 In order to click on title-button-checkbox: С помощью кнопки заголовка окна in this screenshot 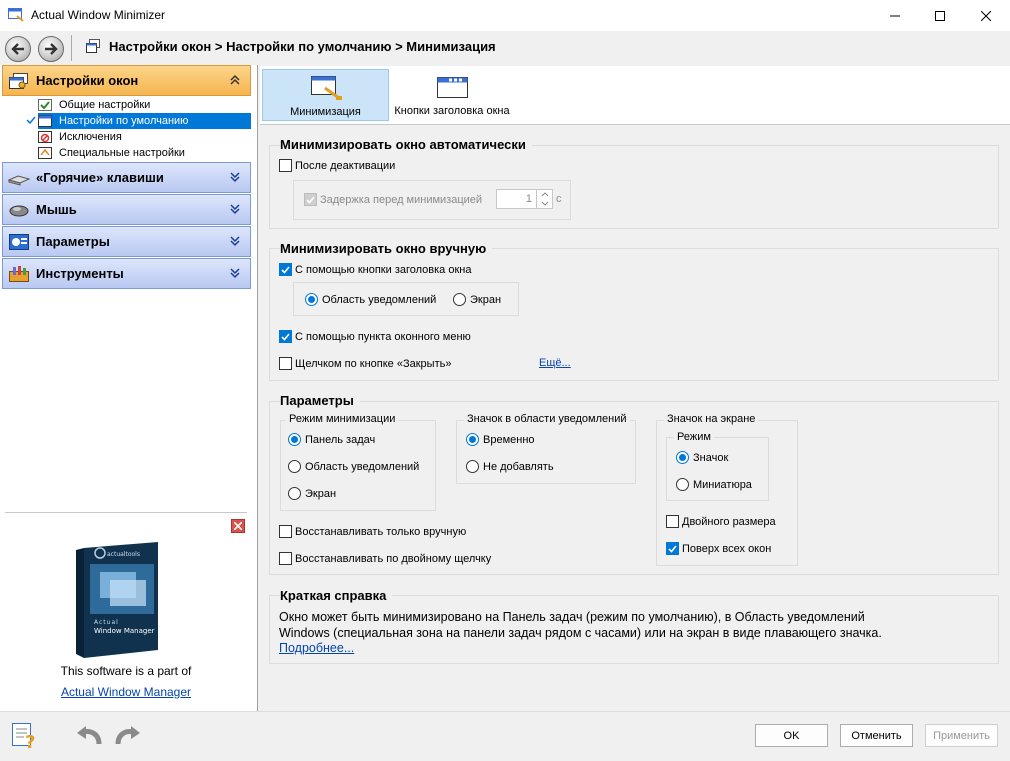, I will do `click(375, 269)`.